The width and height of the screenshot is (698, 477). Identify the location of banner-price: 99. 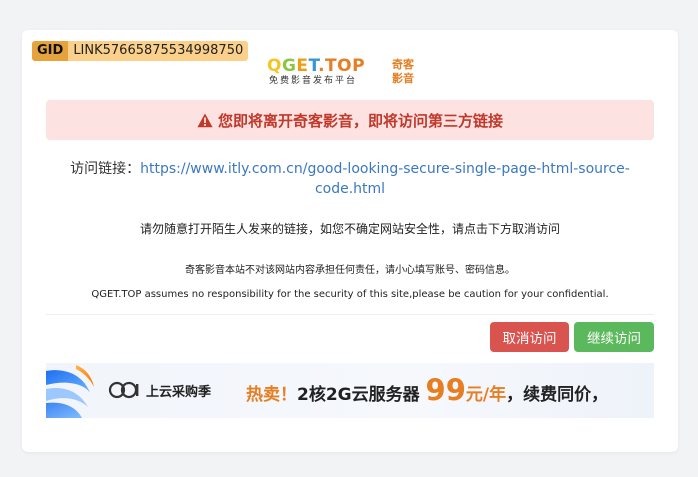
(445, 390).